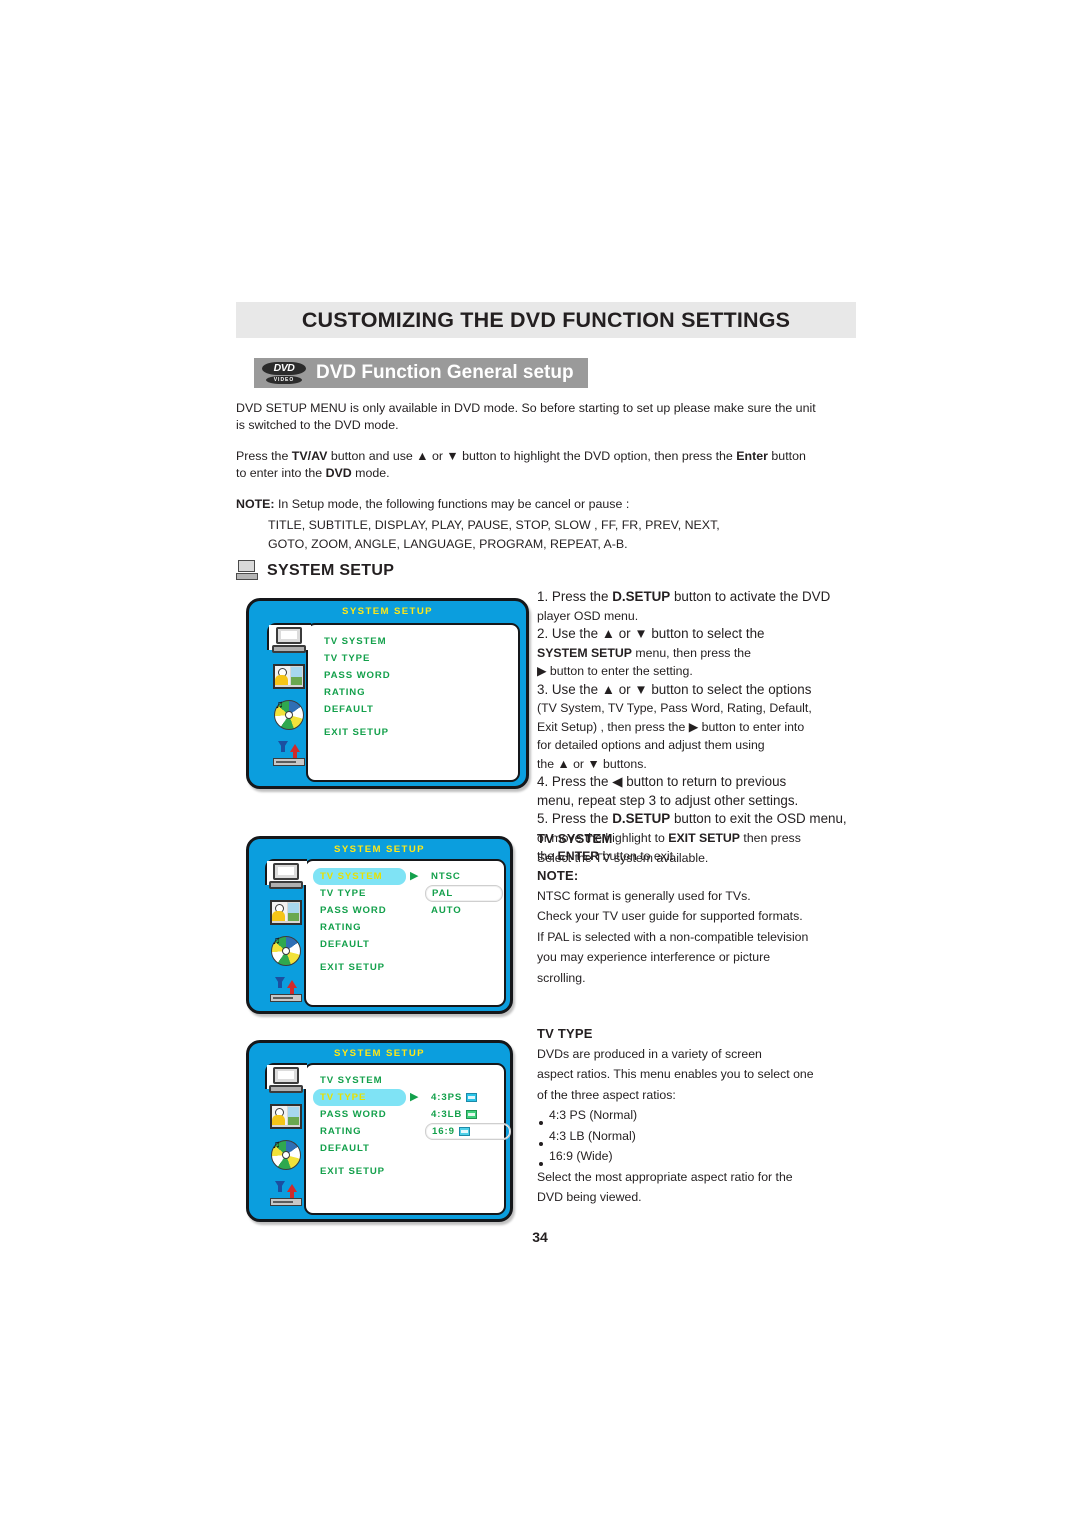 Image resolution: width=1080 pixels, height=1527 pixels. Describe the element at coordinates (370, 473) in the screenshot. I see `intro-p2-line2-post: mode.` at that location.